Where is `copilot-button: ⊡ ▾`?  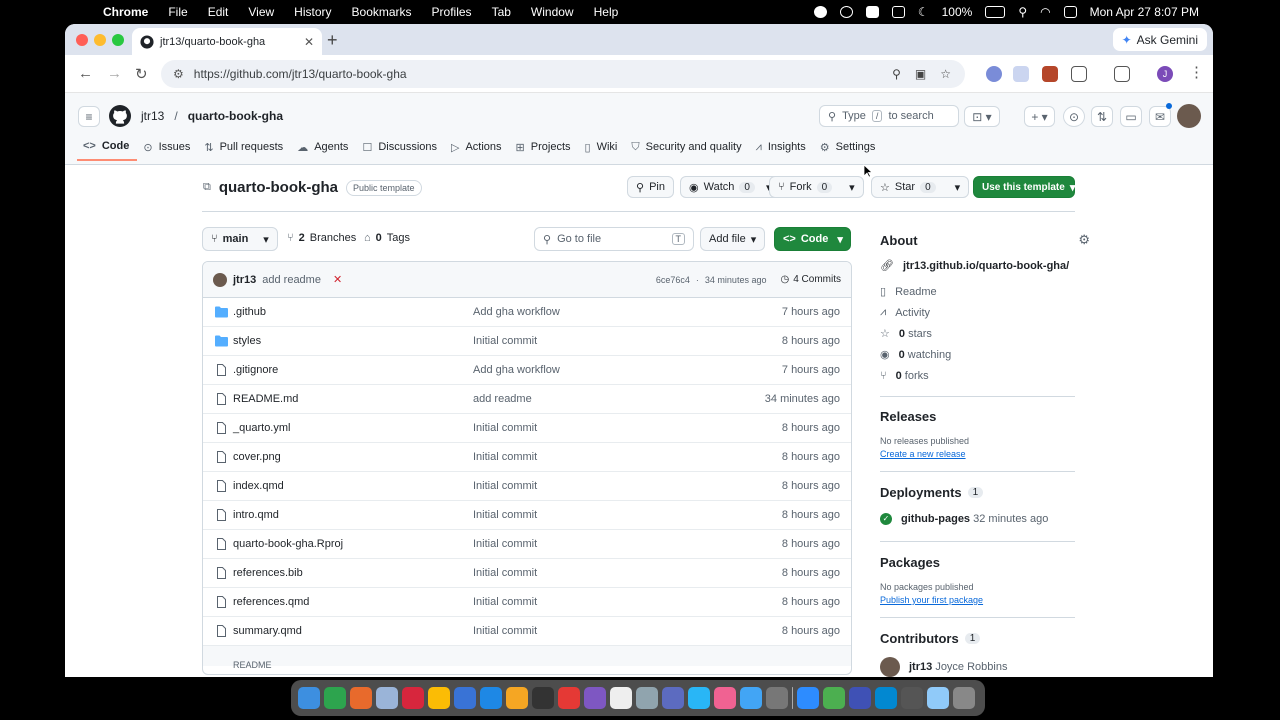 copilot-button: ⊡ ▾ is located at coordinates (982, 116).